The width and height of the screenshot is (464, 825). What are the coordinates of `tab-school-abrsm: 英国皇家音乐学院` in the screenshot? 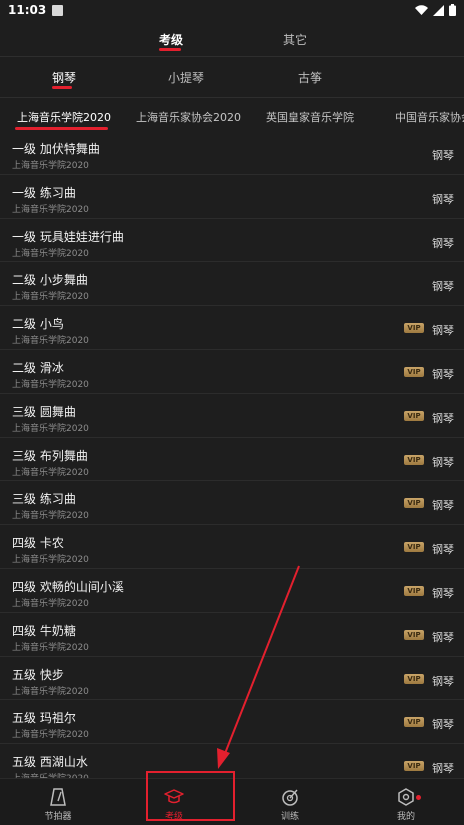 It's located at (310, 117).